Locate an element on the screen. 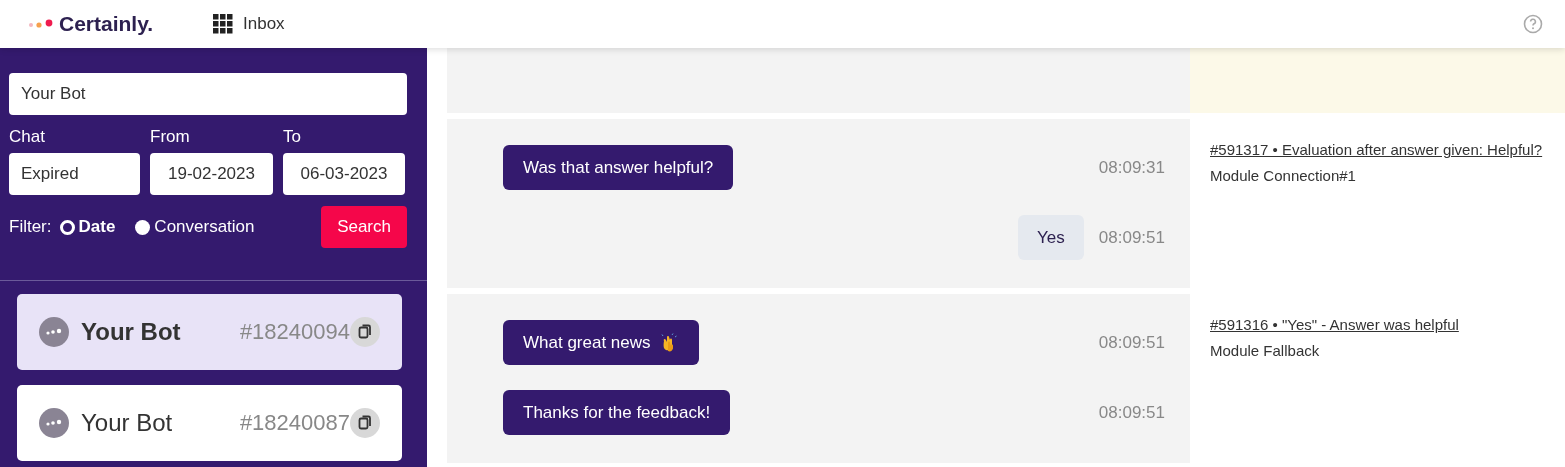 This screenshot has height=467, width=1565. filter-label: Filter: is located at coordinates (30, 227).